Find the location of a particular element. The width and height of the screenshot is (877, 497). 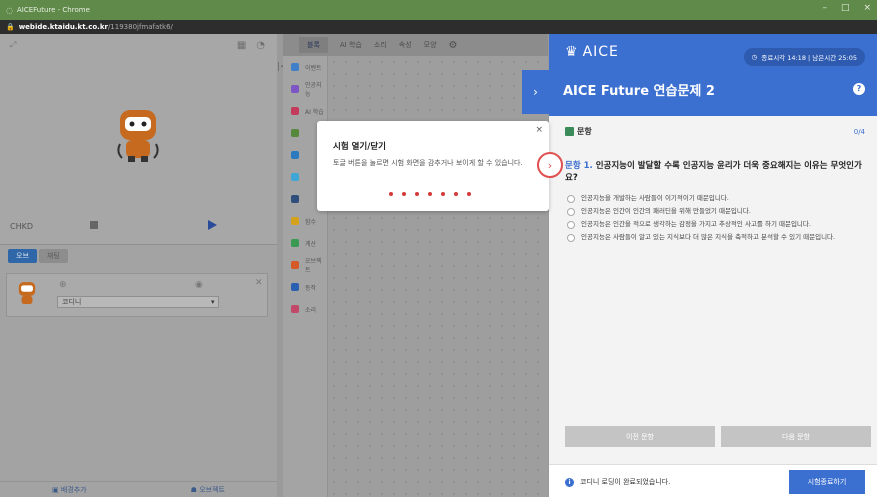

prev-question-button: 이전 문항 is located at coordinates (640, 436).